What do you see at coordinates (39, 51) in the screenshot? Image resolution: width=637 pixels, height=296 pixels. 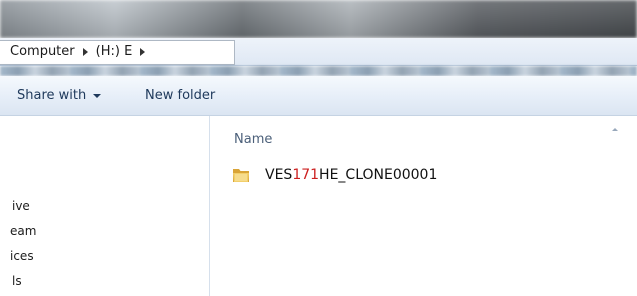 I see `breadcrumb-computer: Computer` at bounding box center [39, 51].